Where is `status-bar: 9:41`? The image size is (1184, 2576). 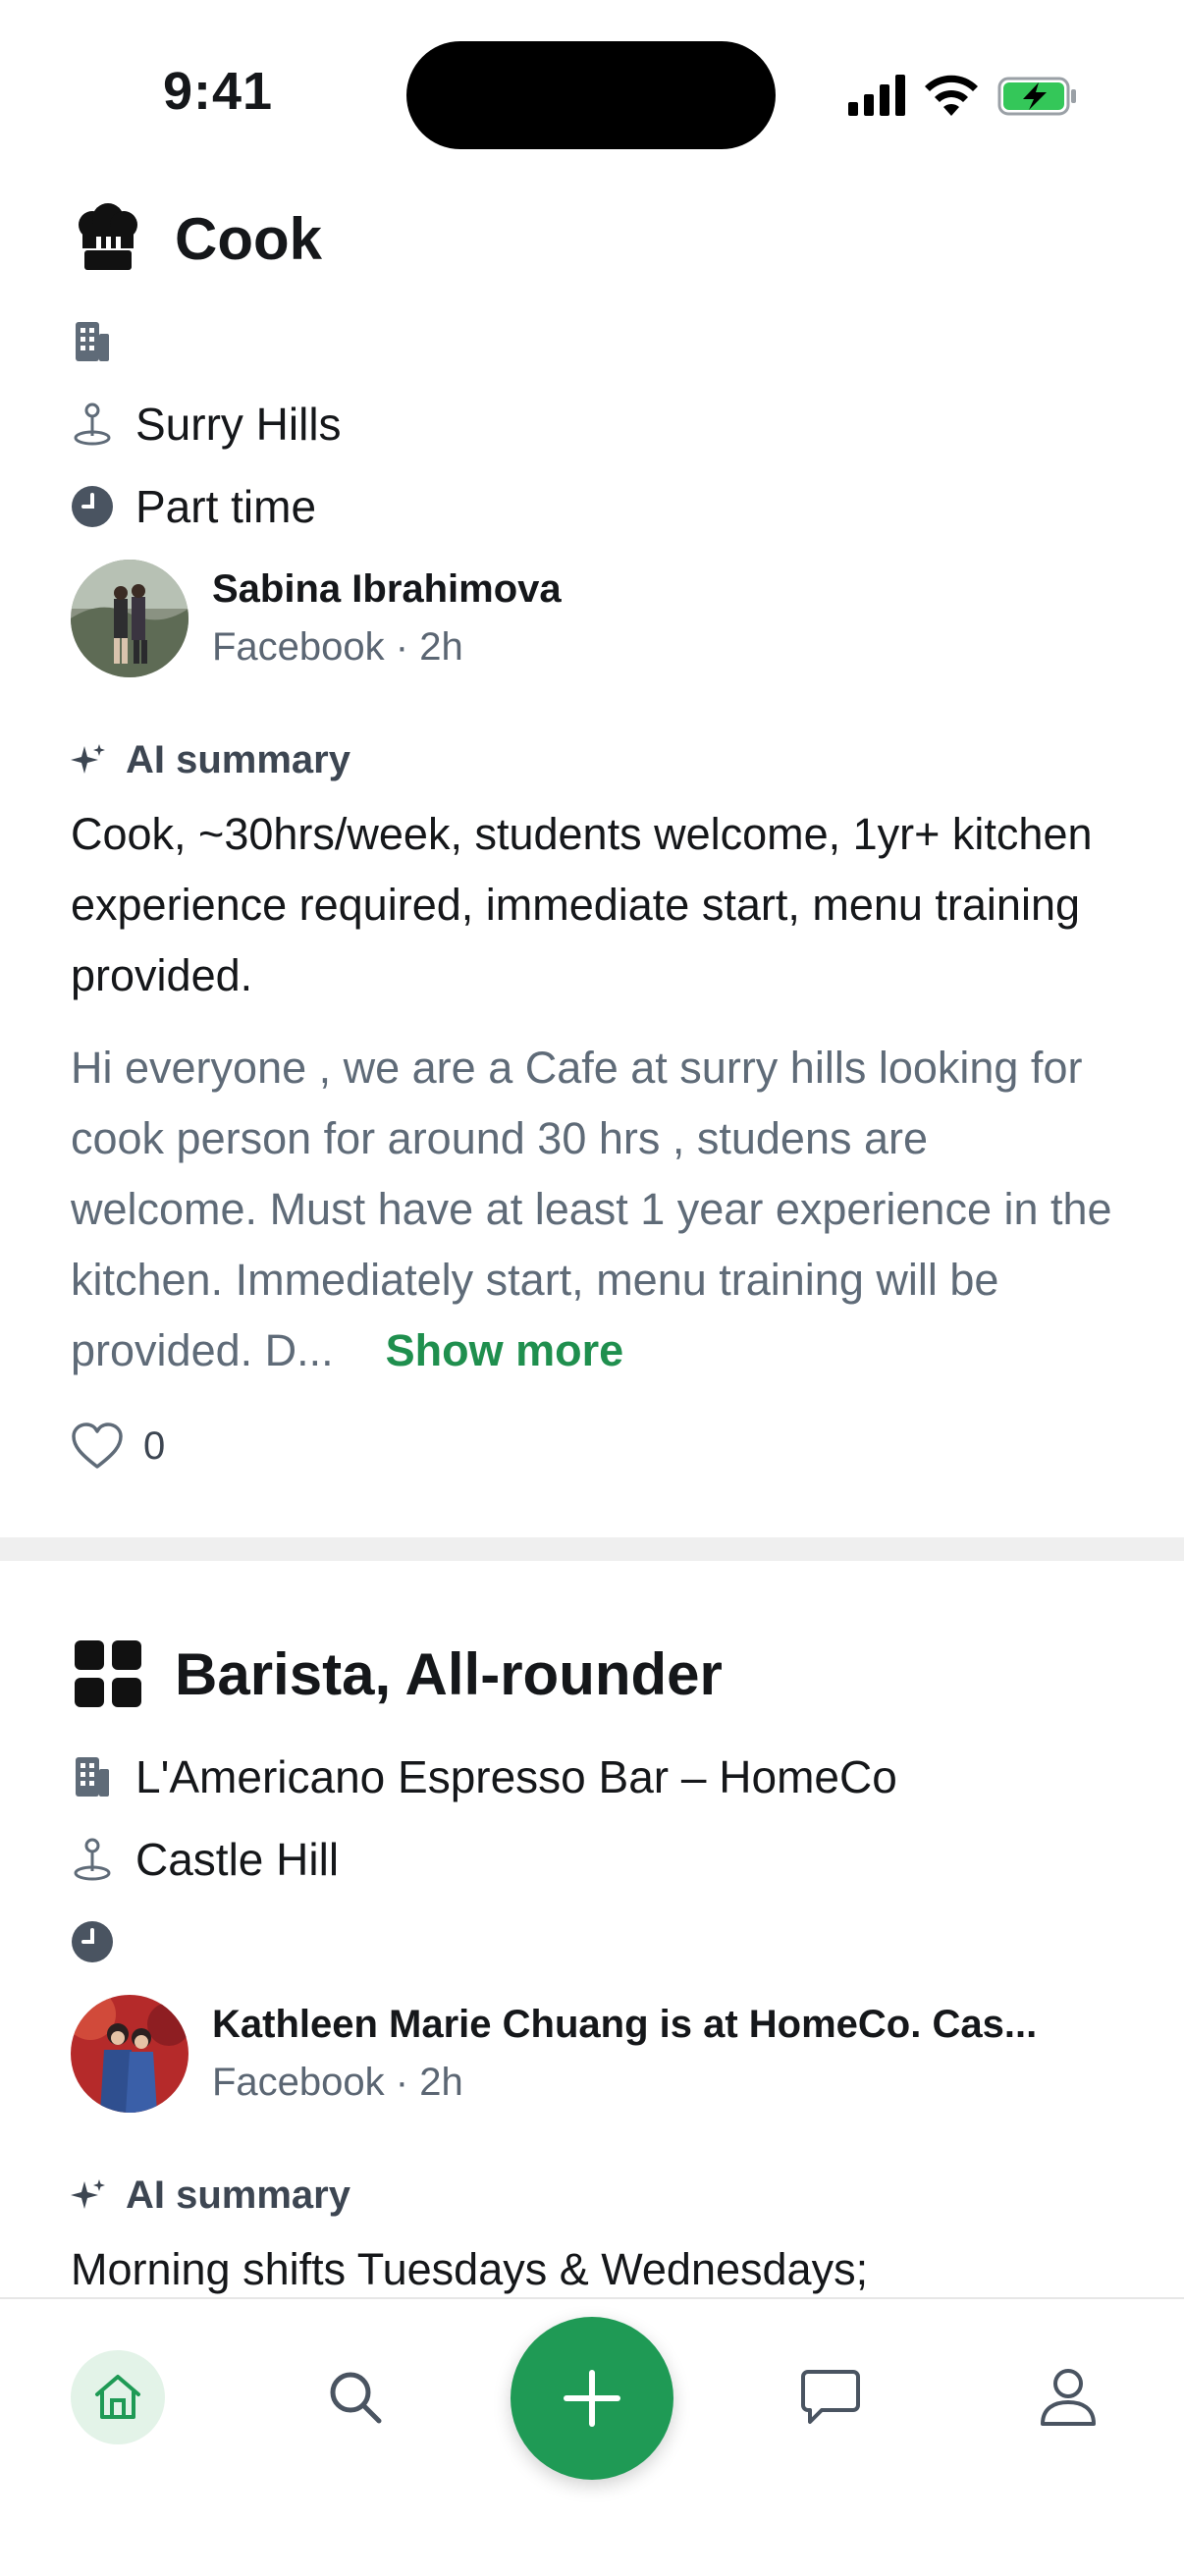
status-bar: 9:41 is located at coordinates (592, 88).